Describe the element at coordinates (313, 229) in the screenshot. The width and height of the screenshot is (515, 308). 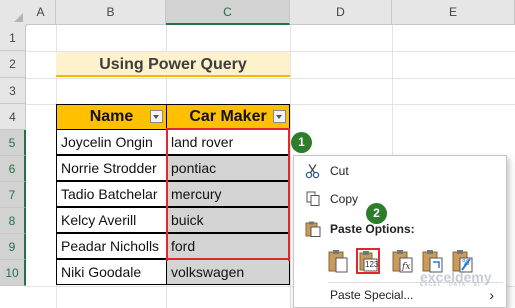
I see `clipboard-icon` at that location.